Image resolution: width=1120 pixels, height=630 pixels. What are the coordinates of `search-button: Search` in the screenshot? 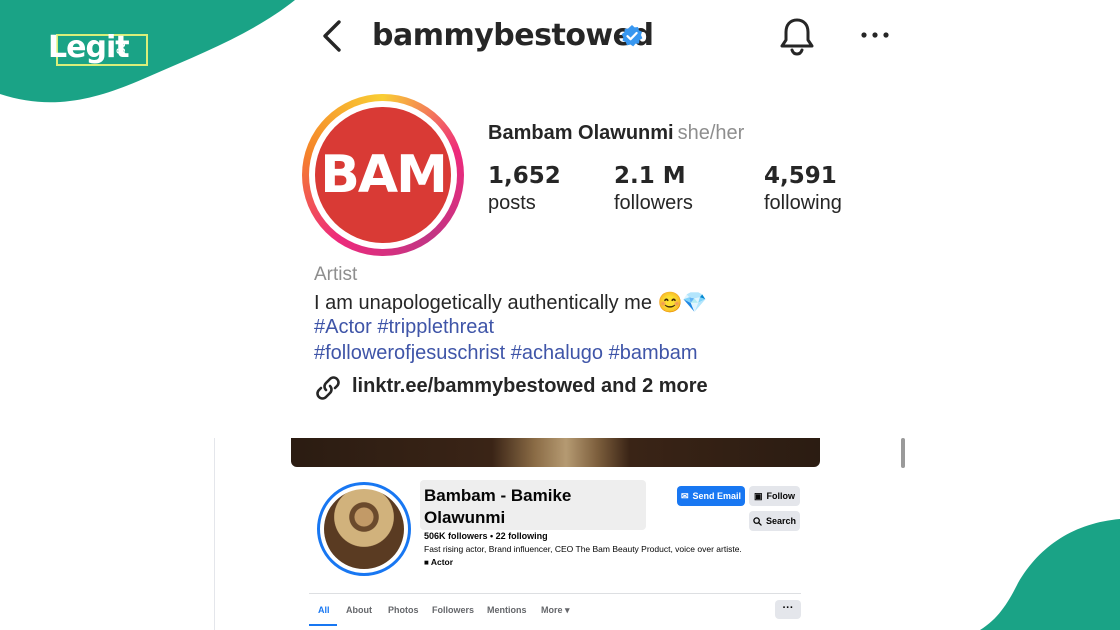 It's located at (774, 521).